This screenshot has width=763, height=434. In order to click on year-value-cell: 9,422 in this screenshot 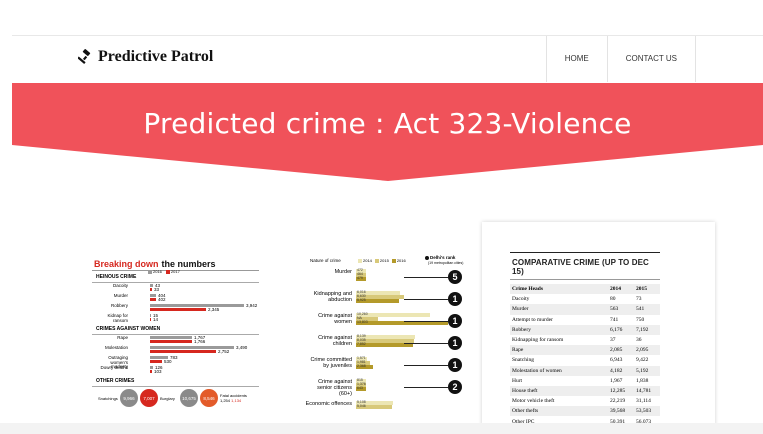, I will do `click(642, 360)`.